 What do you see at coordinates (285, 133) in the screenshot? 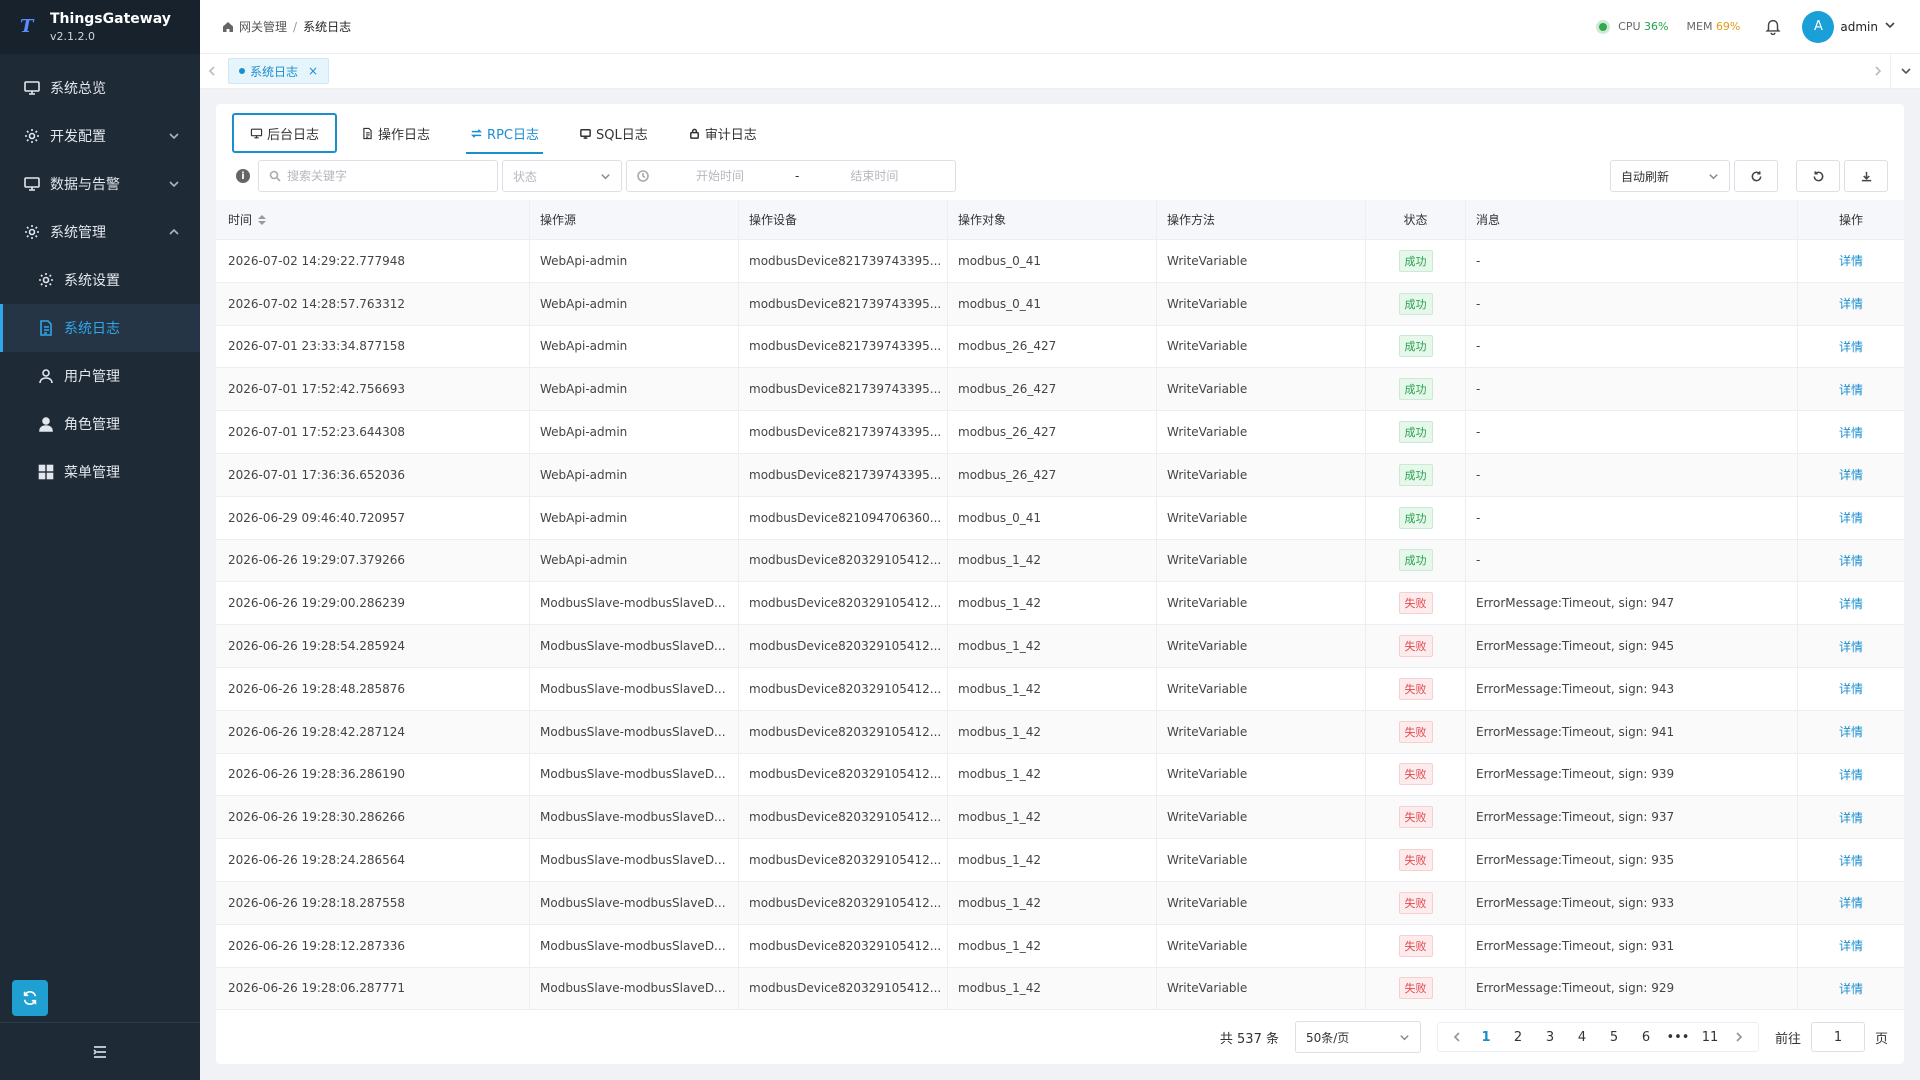
I see `log-tab: 后台日志` at bounding box center [285, 133].